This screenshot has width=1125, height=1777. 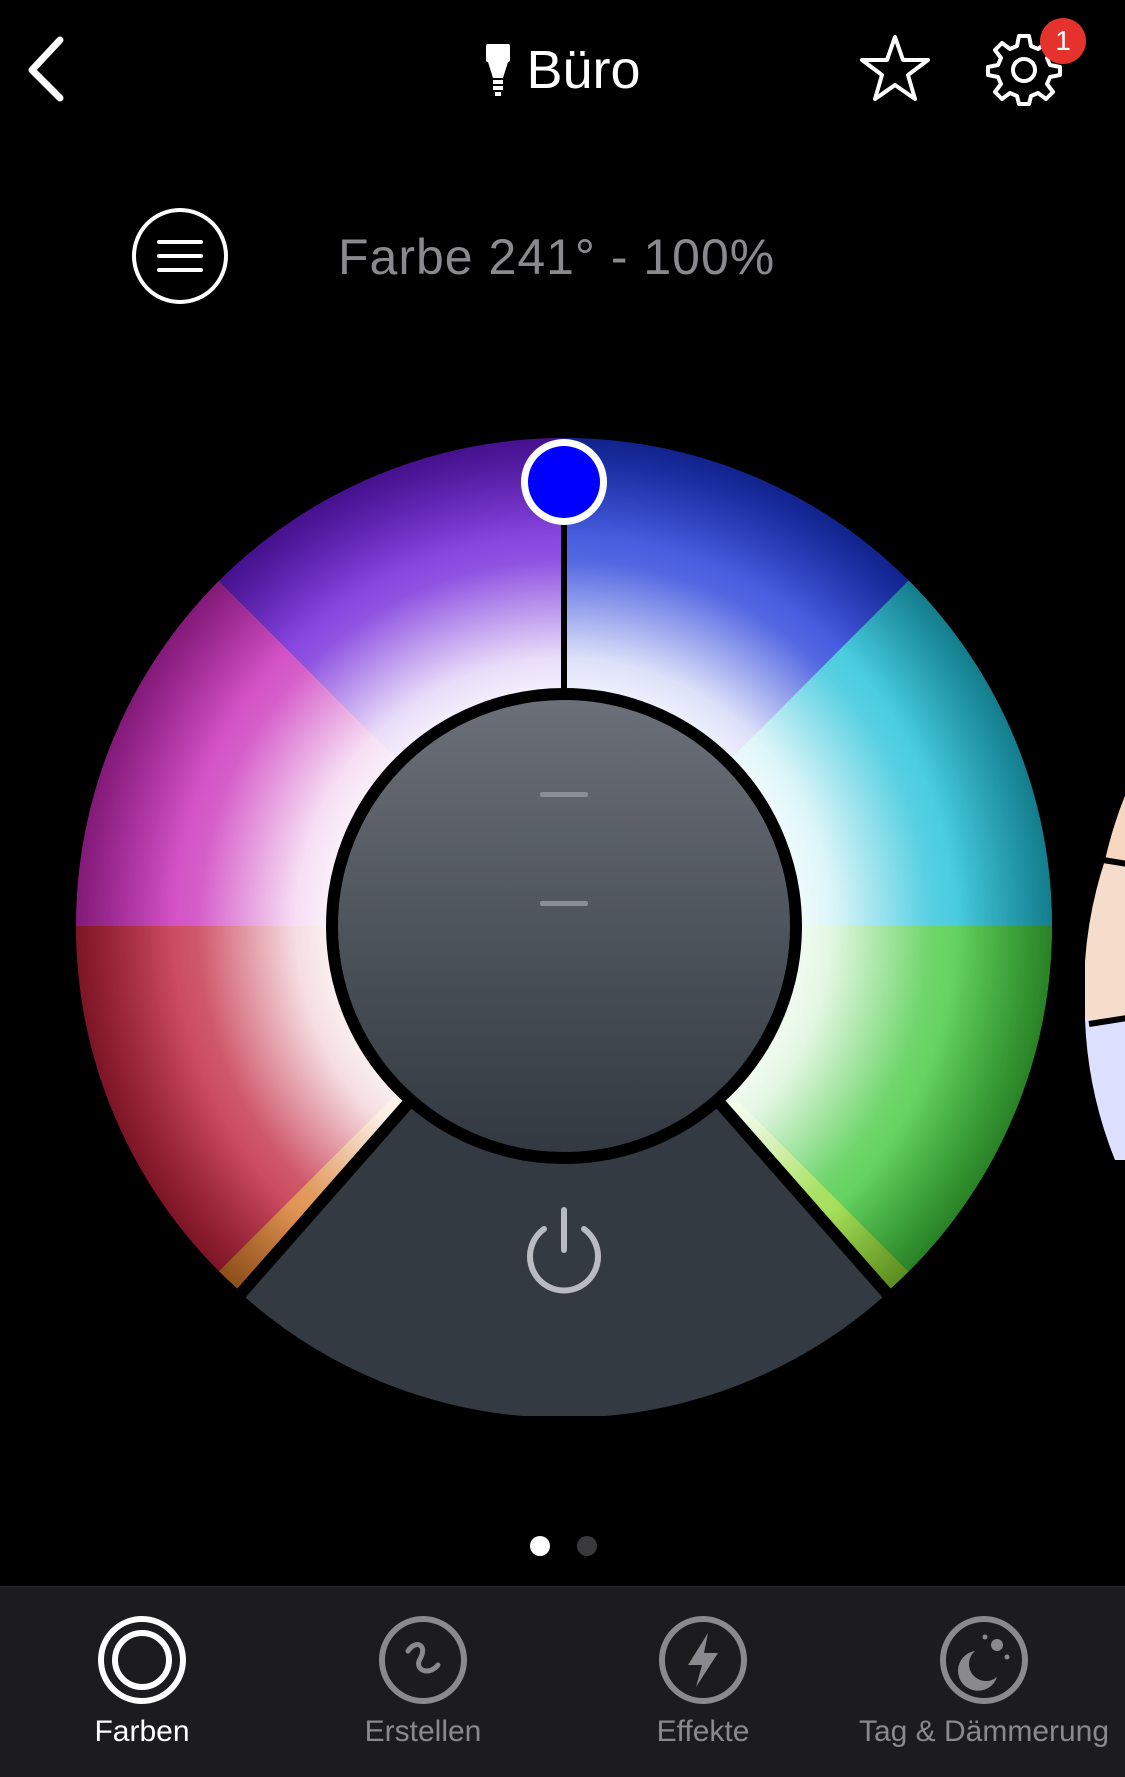 I want to click on page-dot, so click(x=587, y=1546).